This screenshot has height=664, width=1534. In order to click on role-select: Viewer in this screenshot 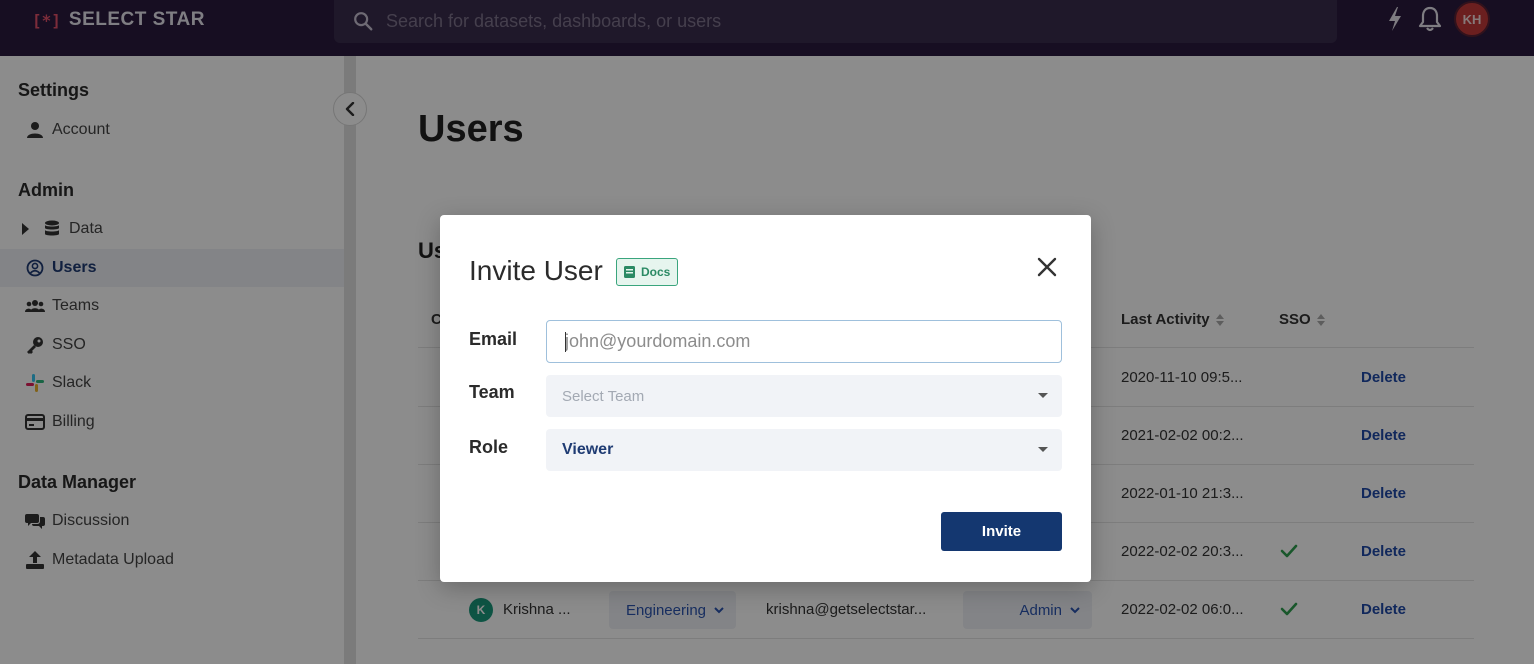, I will do `click(804, 450)`.